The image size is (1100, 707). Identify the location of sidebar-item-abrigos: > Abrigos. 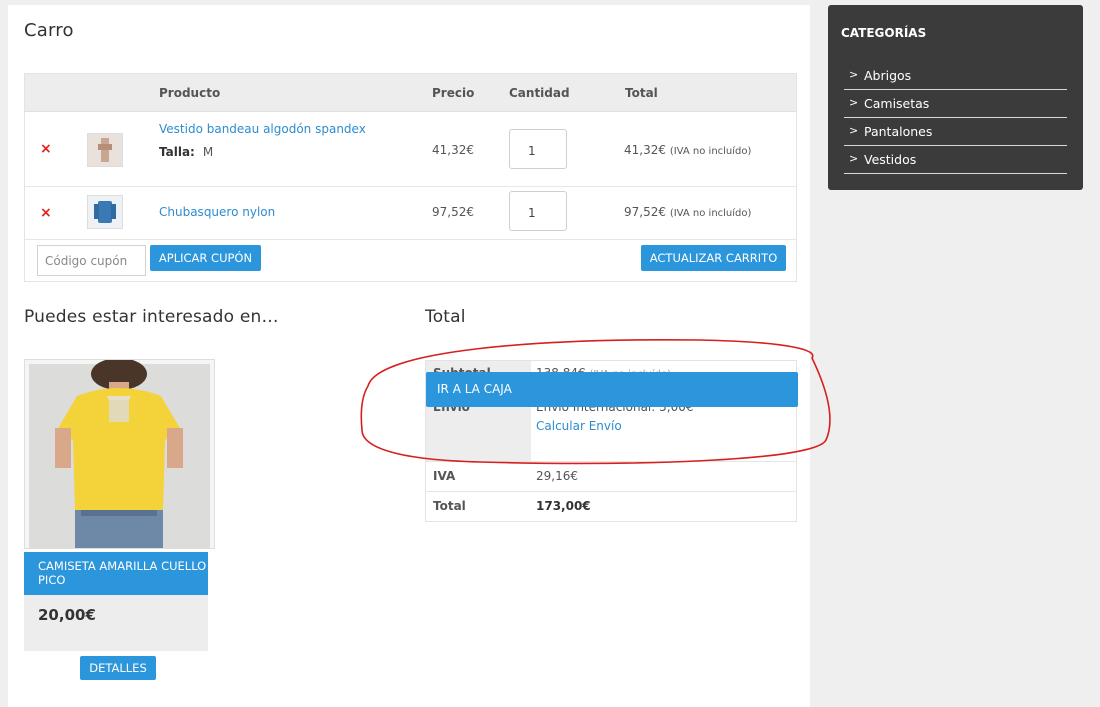
(955, 76).